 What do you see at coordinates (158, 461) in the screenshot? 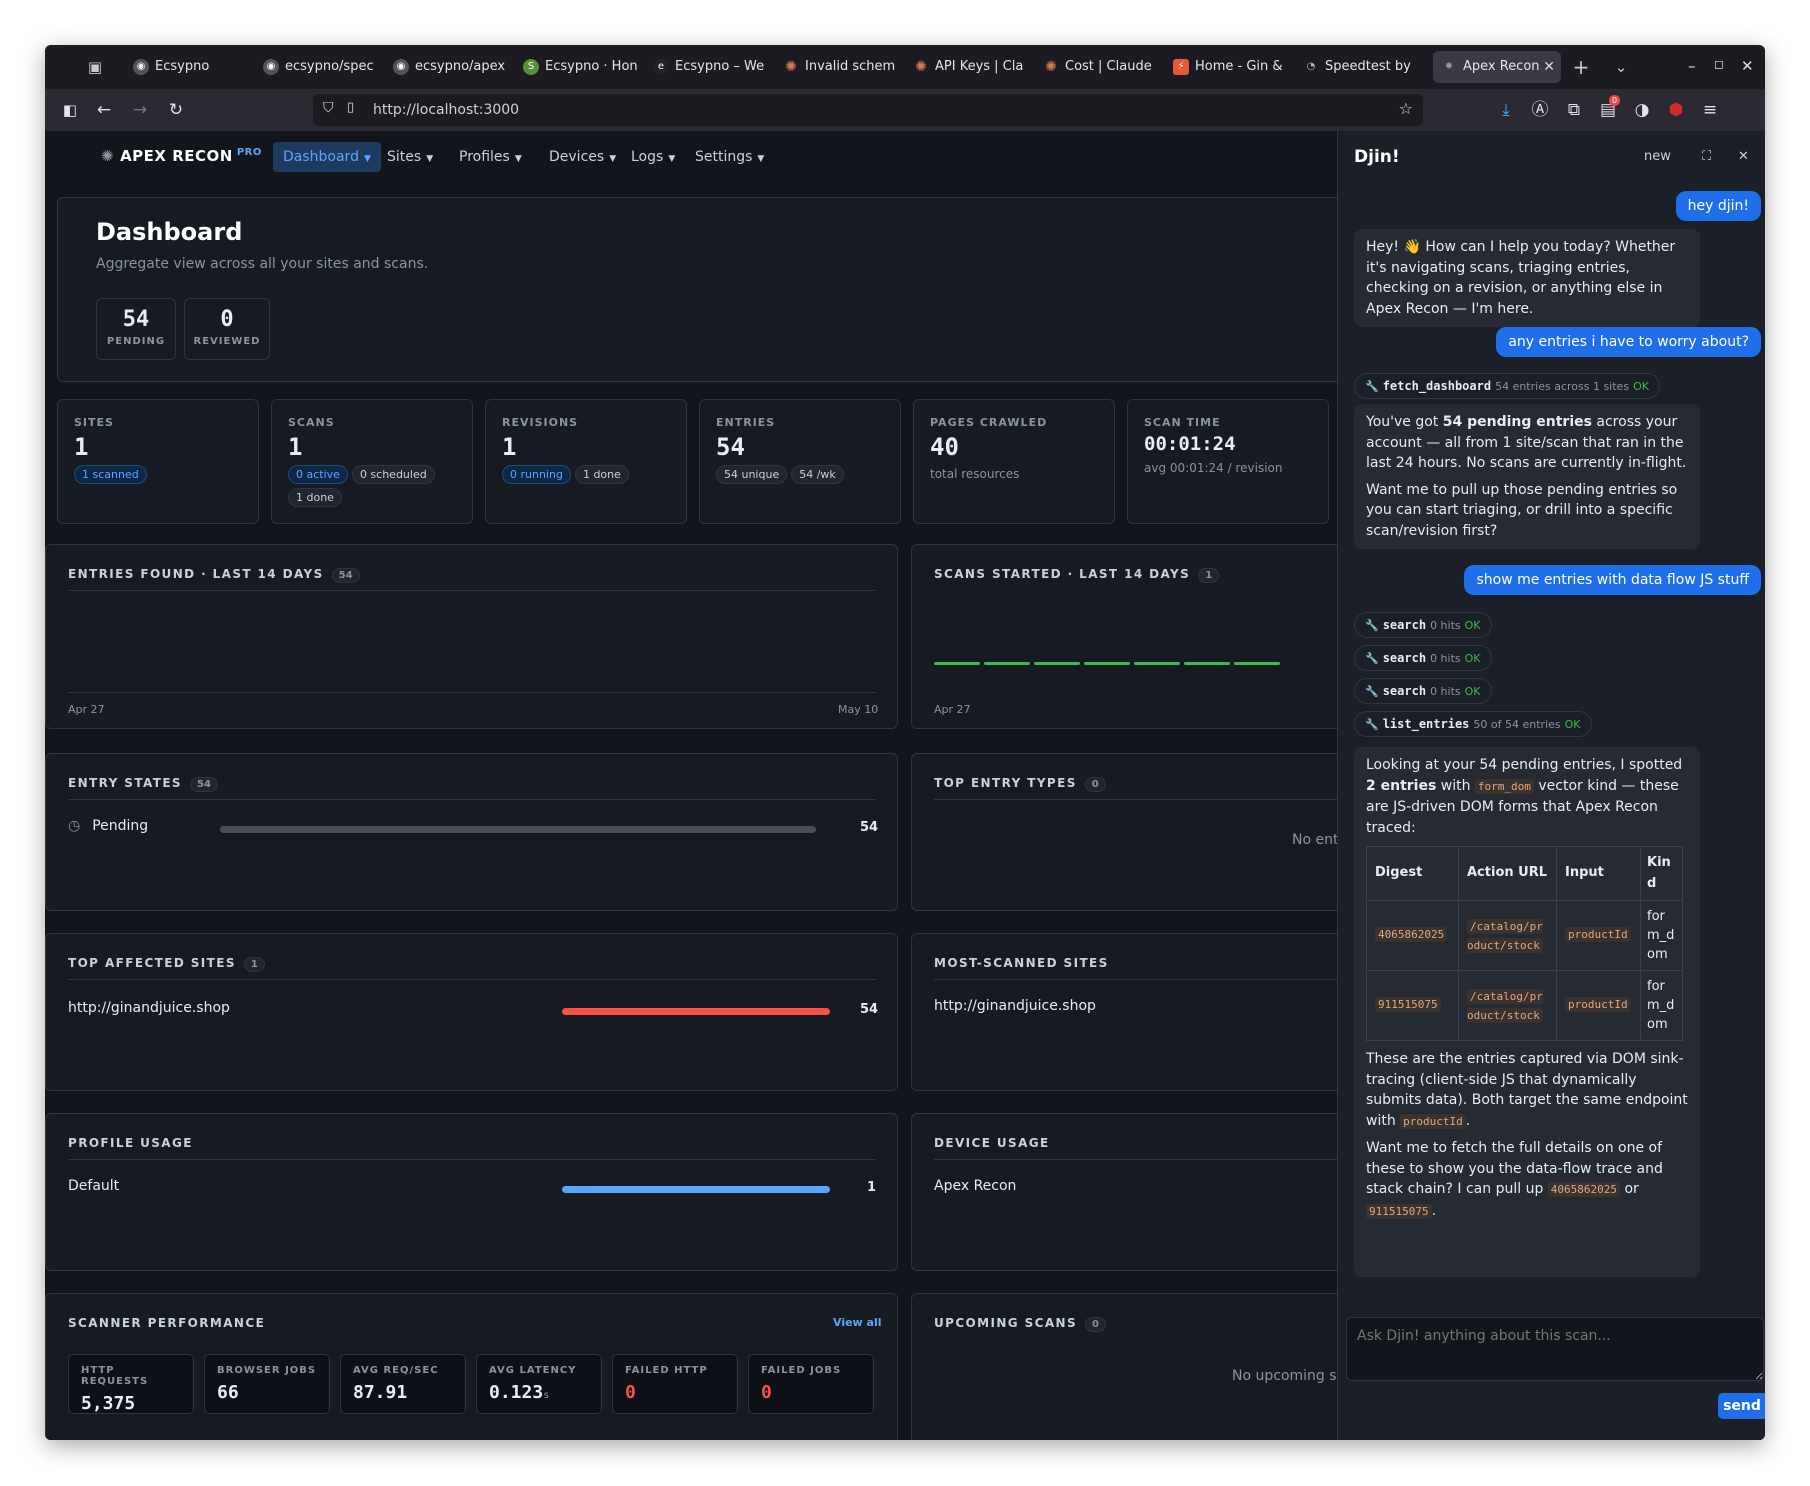
I see `stat-sites: SITES 1 1 scanned` at bounding box center [158, 461].